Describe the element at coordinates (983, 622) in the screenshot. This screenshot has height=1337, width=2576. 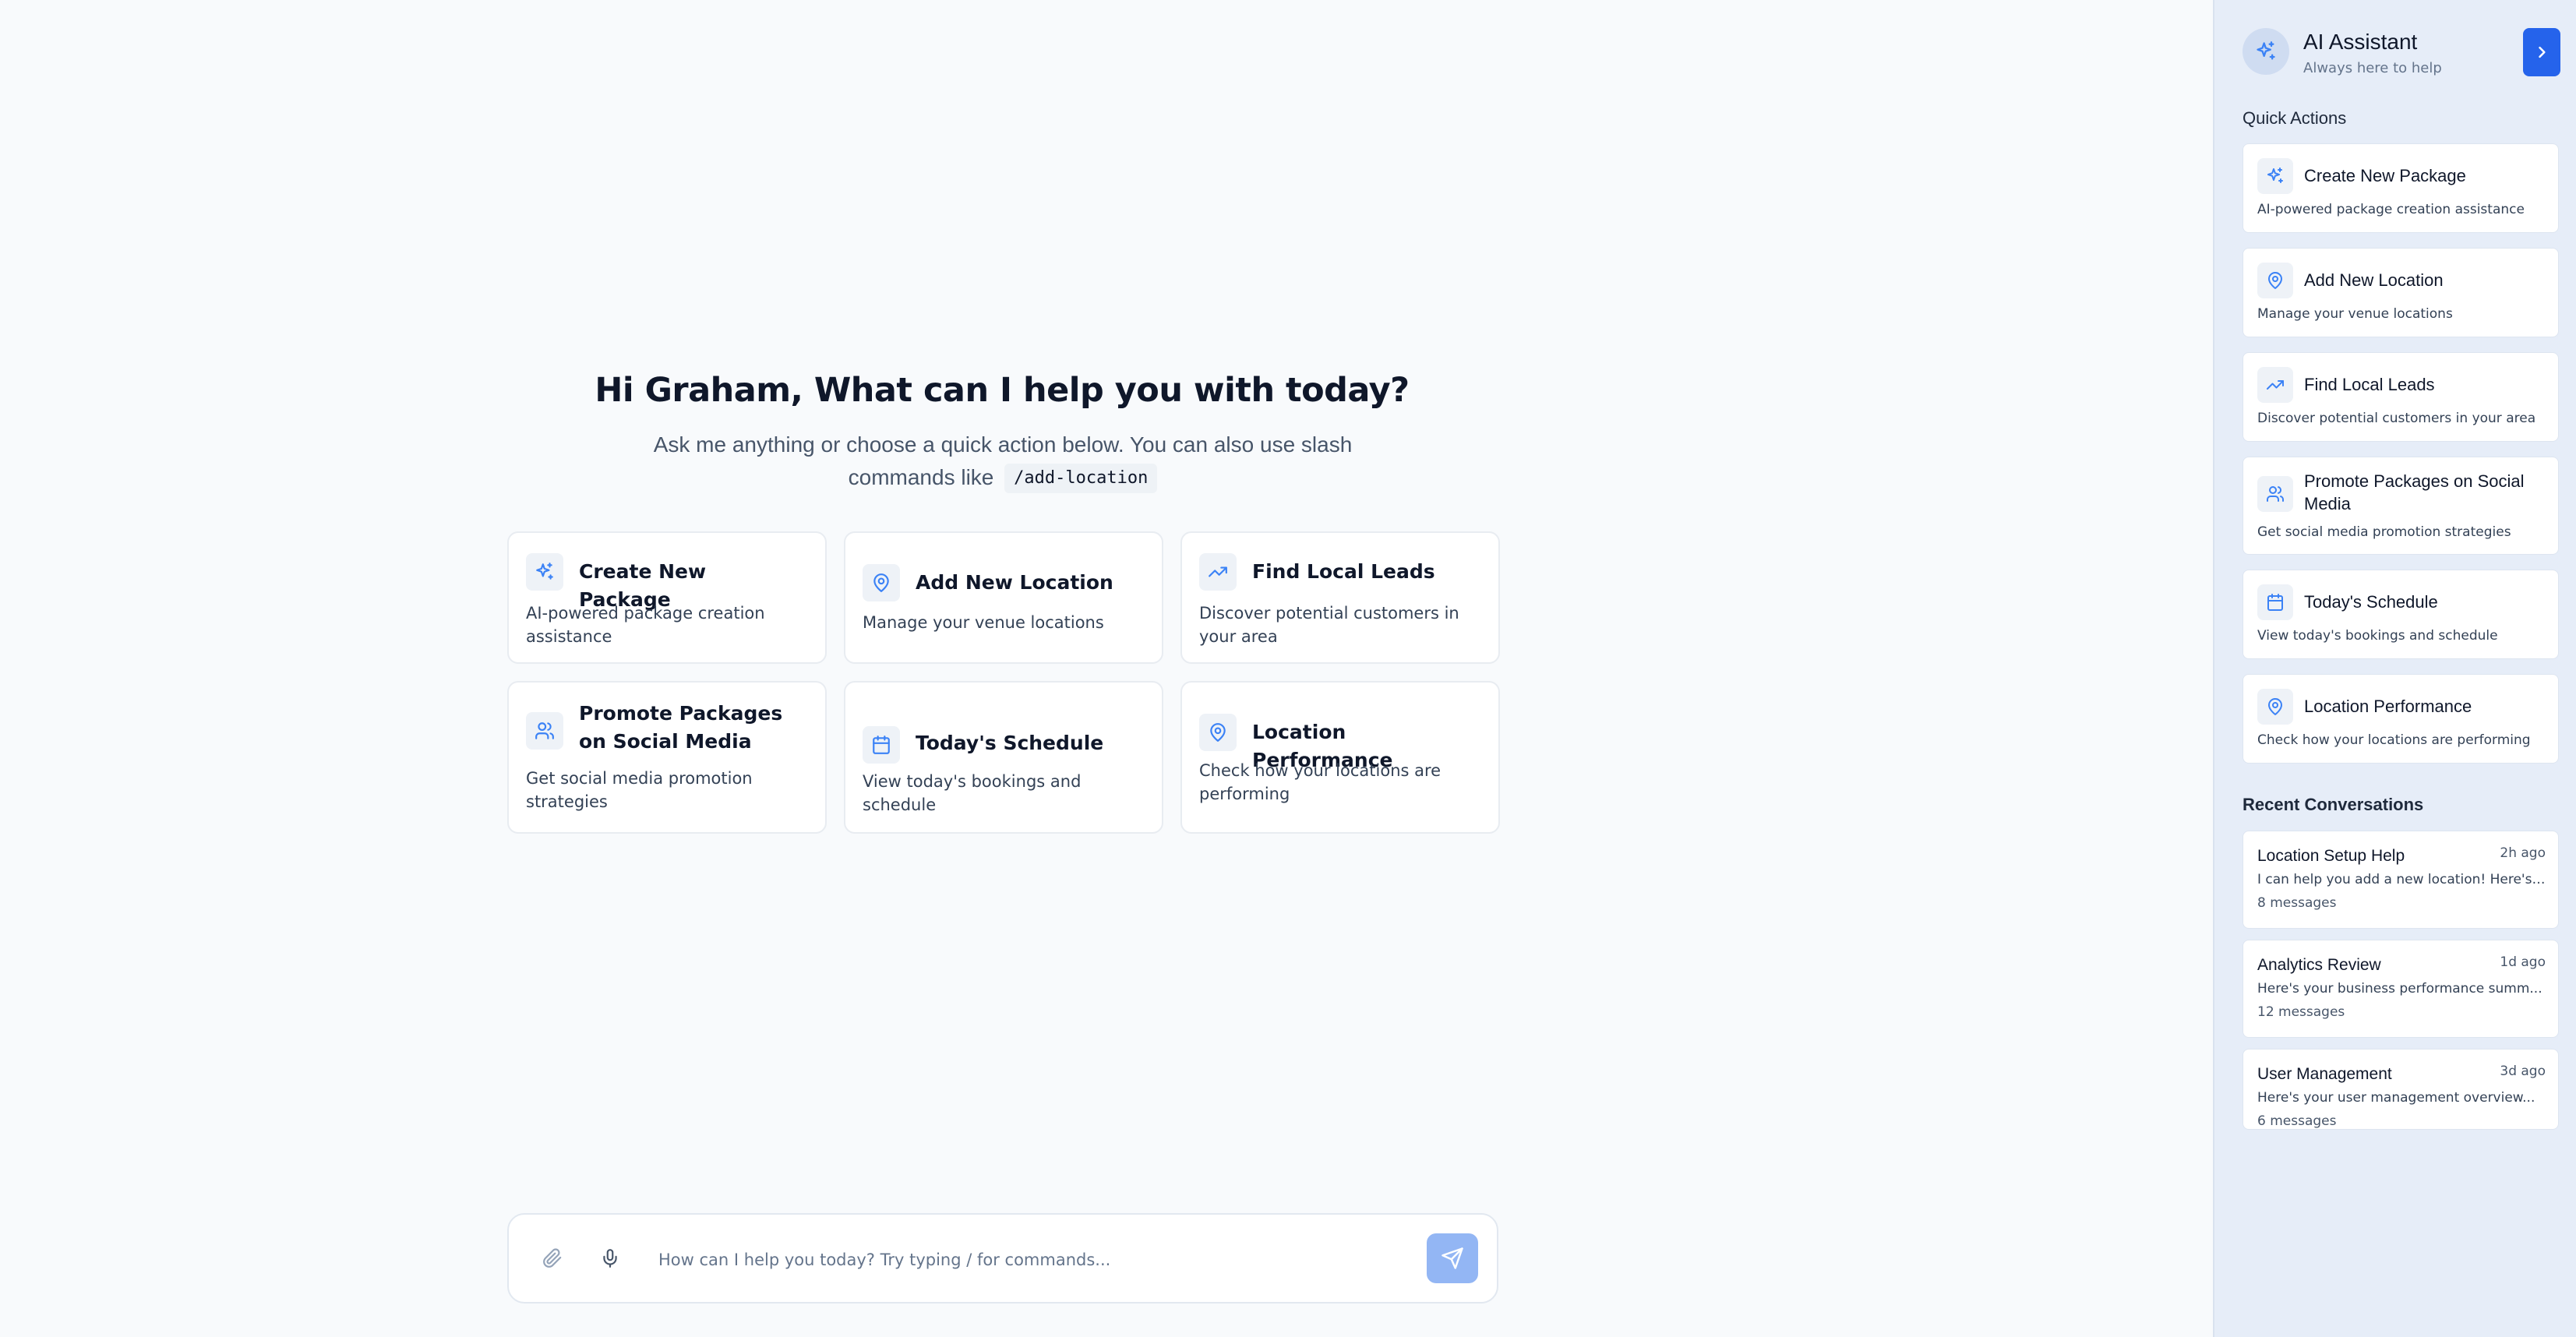
I see `card-description: Manage your venue locations` at that location.